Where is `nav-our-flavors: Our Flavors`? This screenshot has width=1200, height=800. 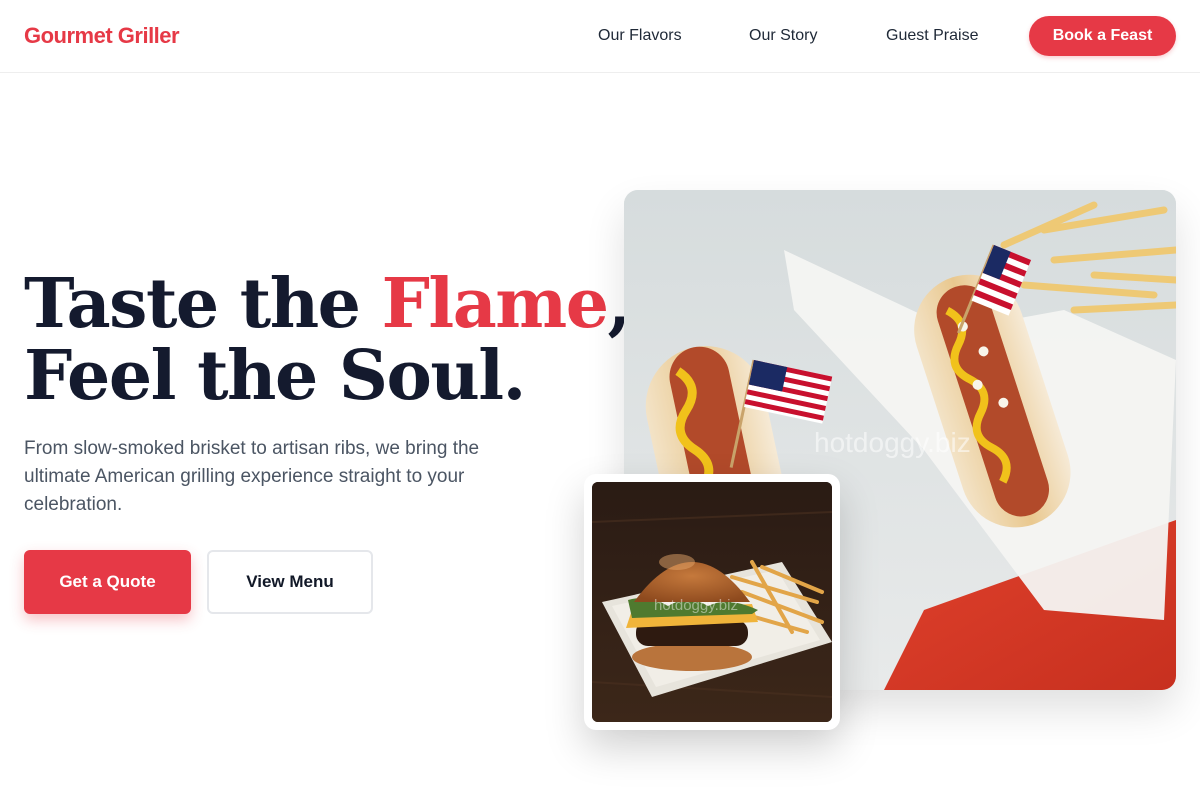 nav-our-flavors: Our Flavors is located at coordinates (640, 36).